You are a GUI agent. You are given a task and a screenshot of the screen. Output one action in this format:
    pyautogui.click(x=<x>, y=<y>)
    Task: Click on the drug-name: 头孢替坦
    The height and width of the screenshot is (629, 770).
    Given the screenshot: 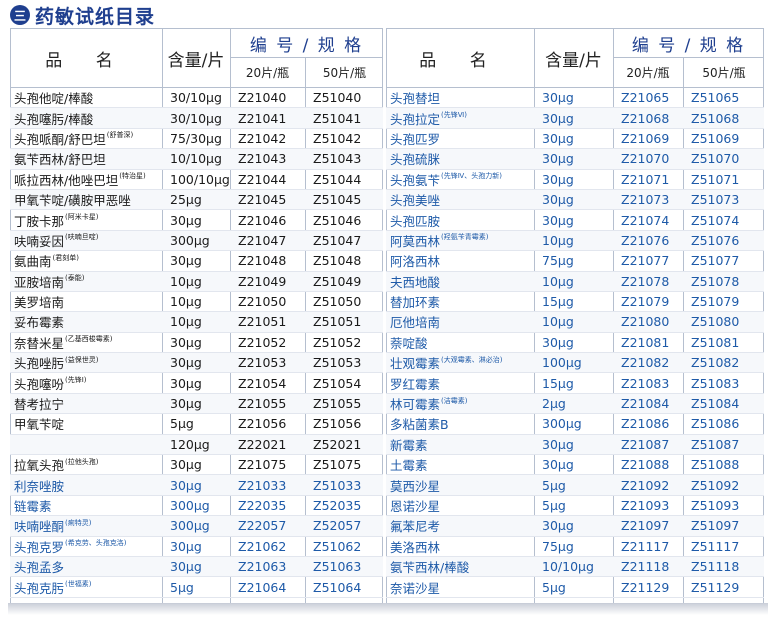 What is the action you would take?
    pyautogui.click(x=415, y=99)
    